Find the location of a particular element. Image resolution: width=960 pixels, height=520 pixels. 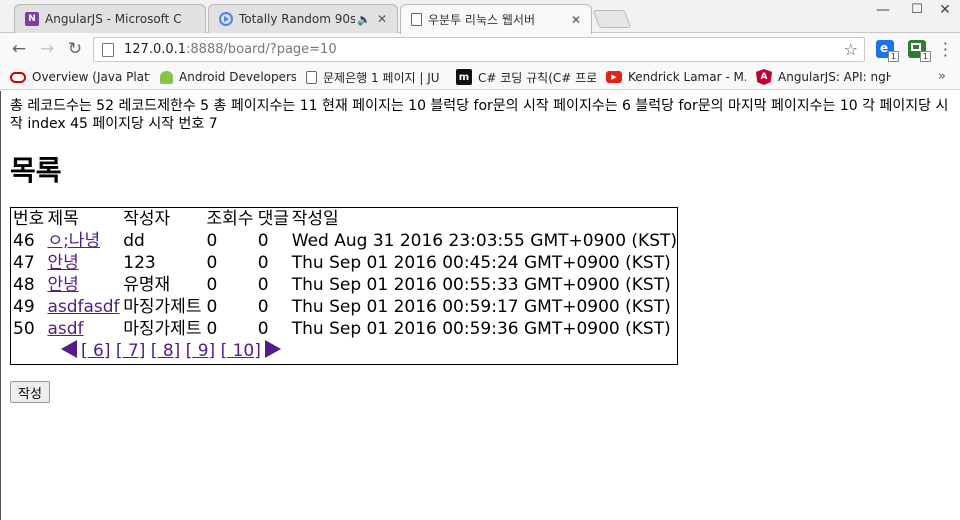

post-title-link: asdfasdf is located at coordinates (83, 307).